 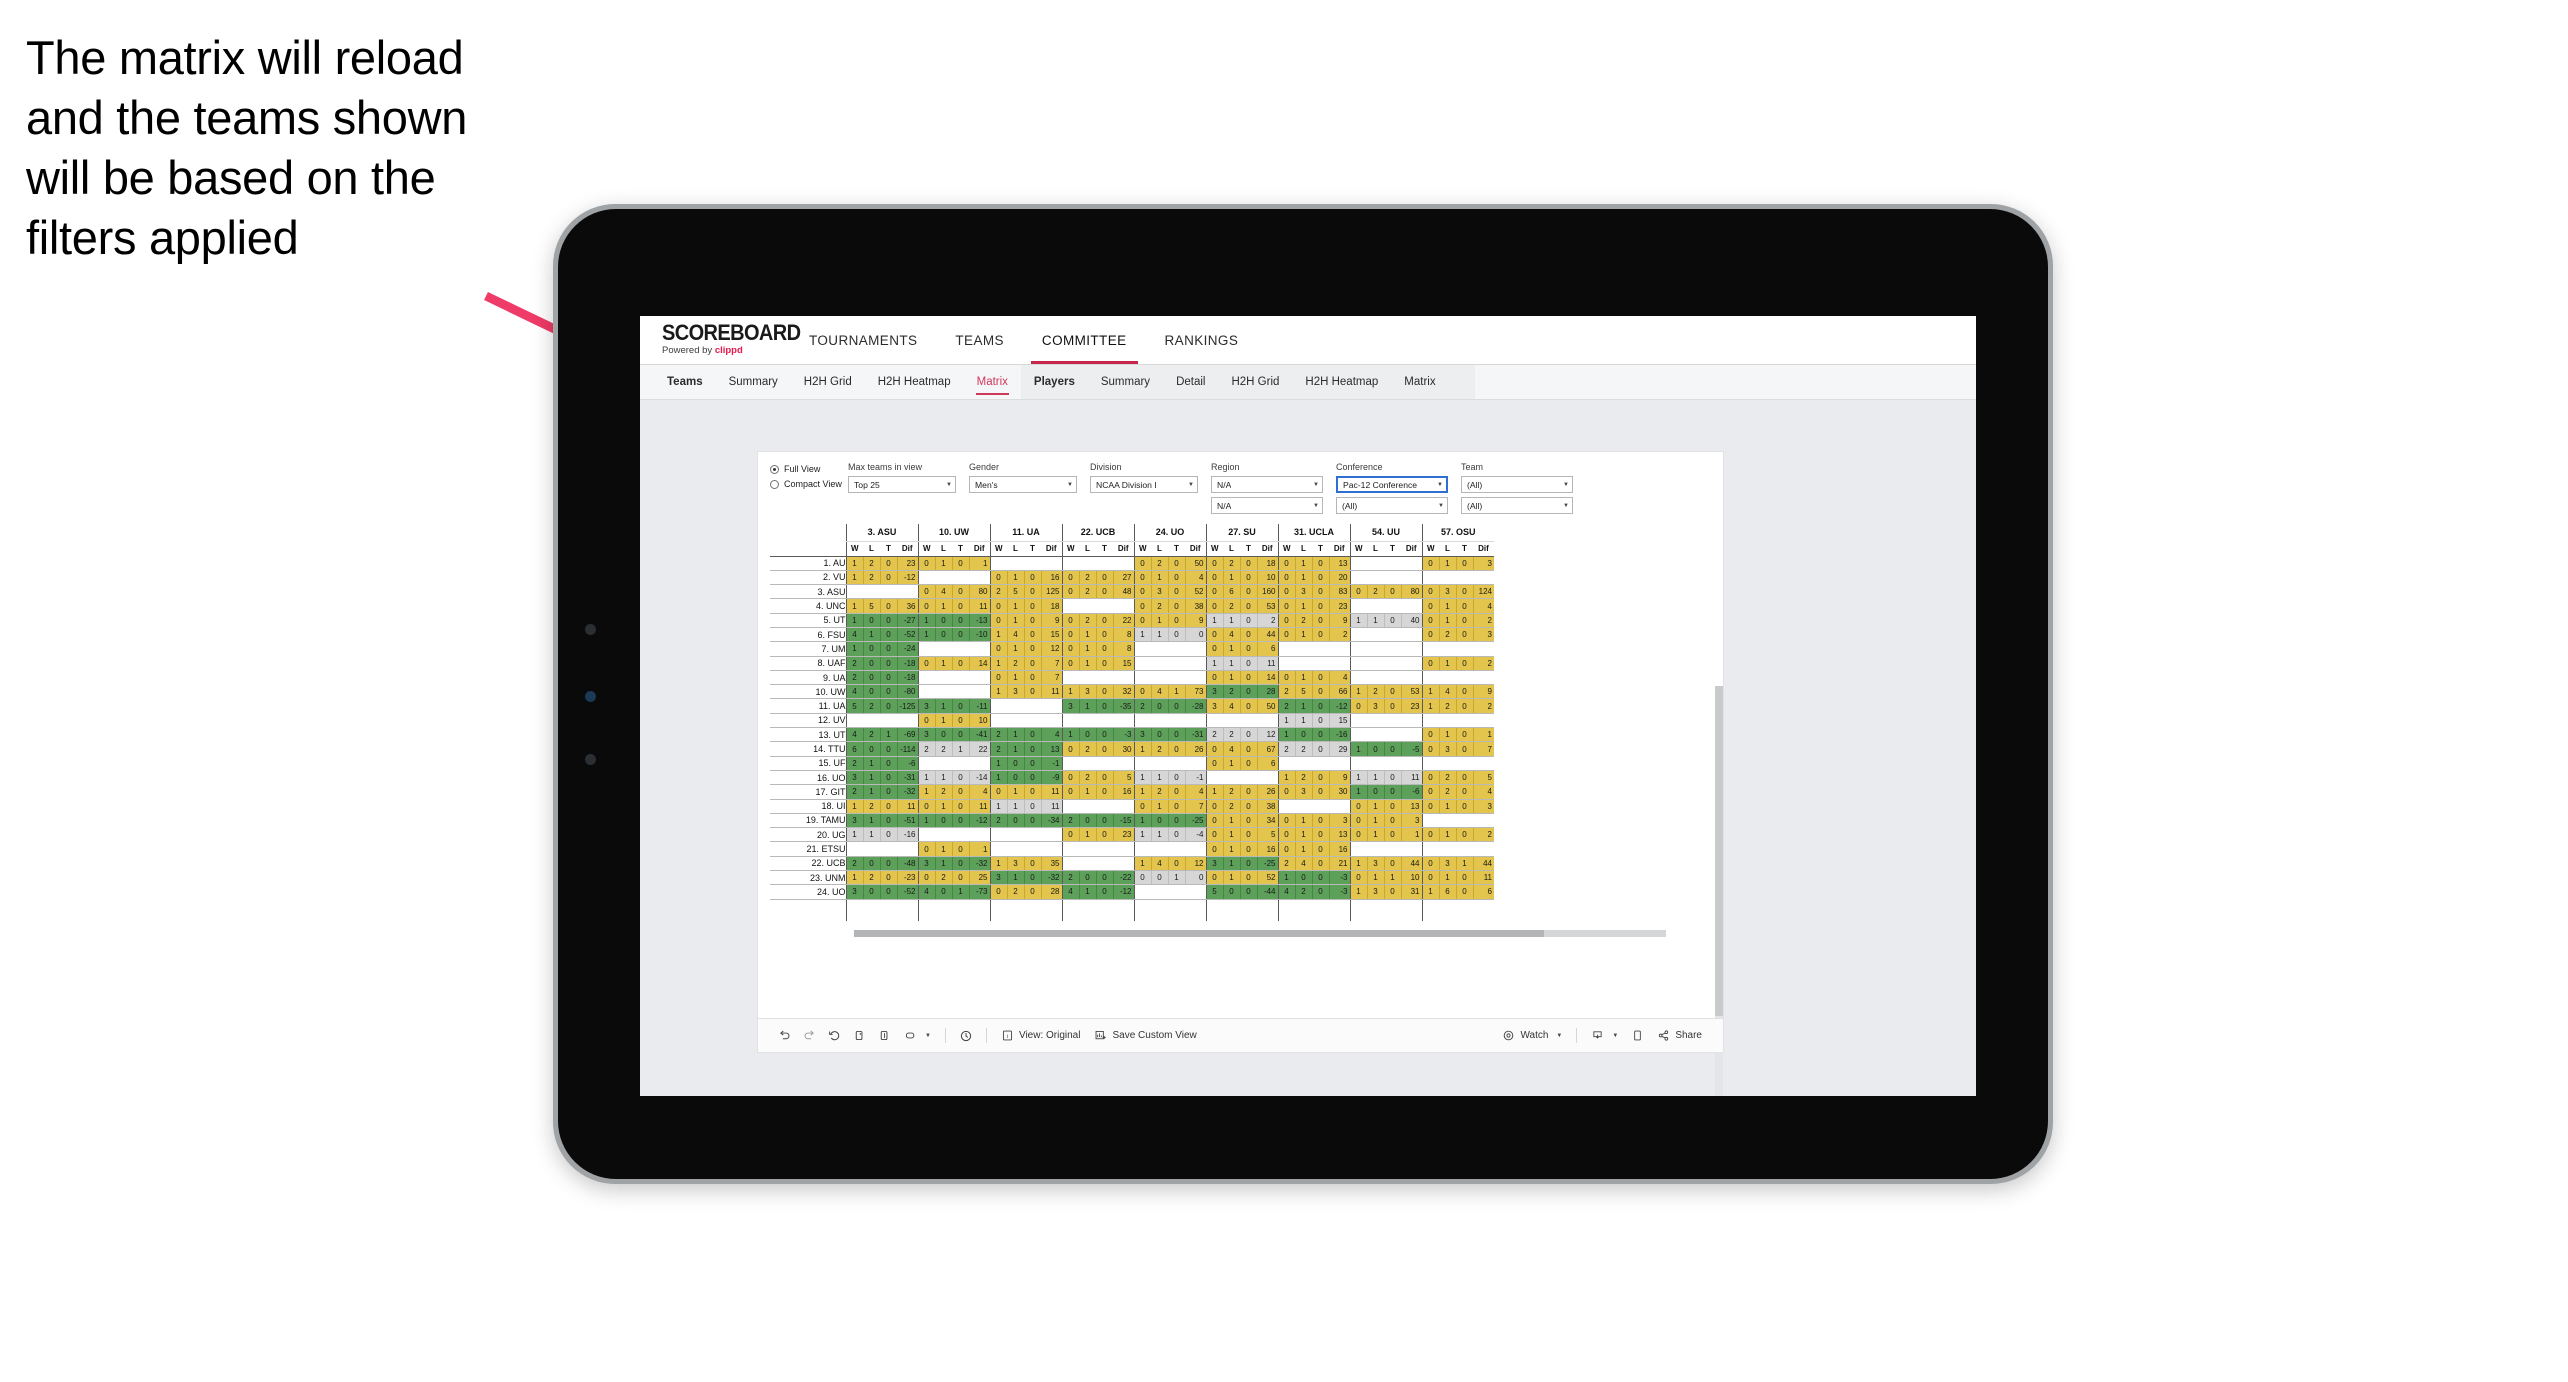 What do you see at coordinates (808, 763) in the screenshot?
I see `matrix-row-label: 15. UF` at bounding box center [808, 763].